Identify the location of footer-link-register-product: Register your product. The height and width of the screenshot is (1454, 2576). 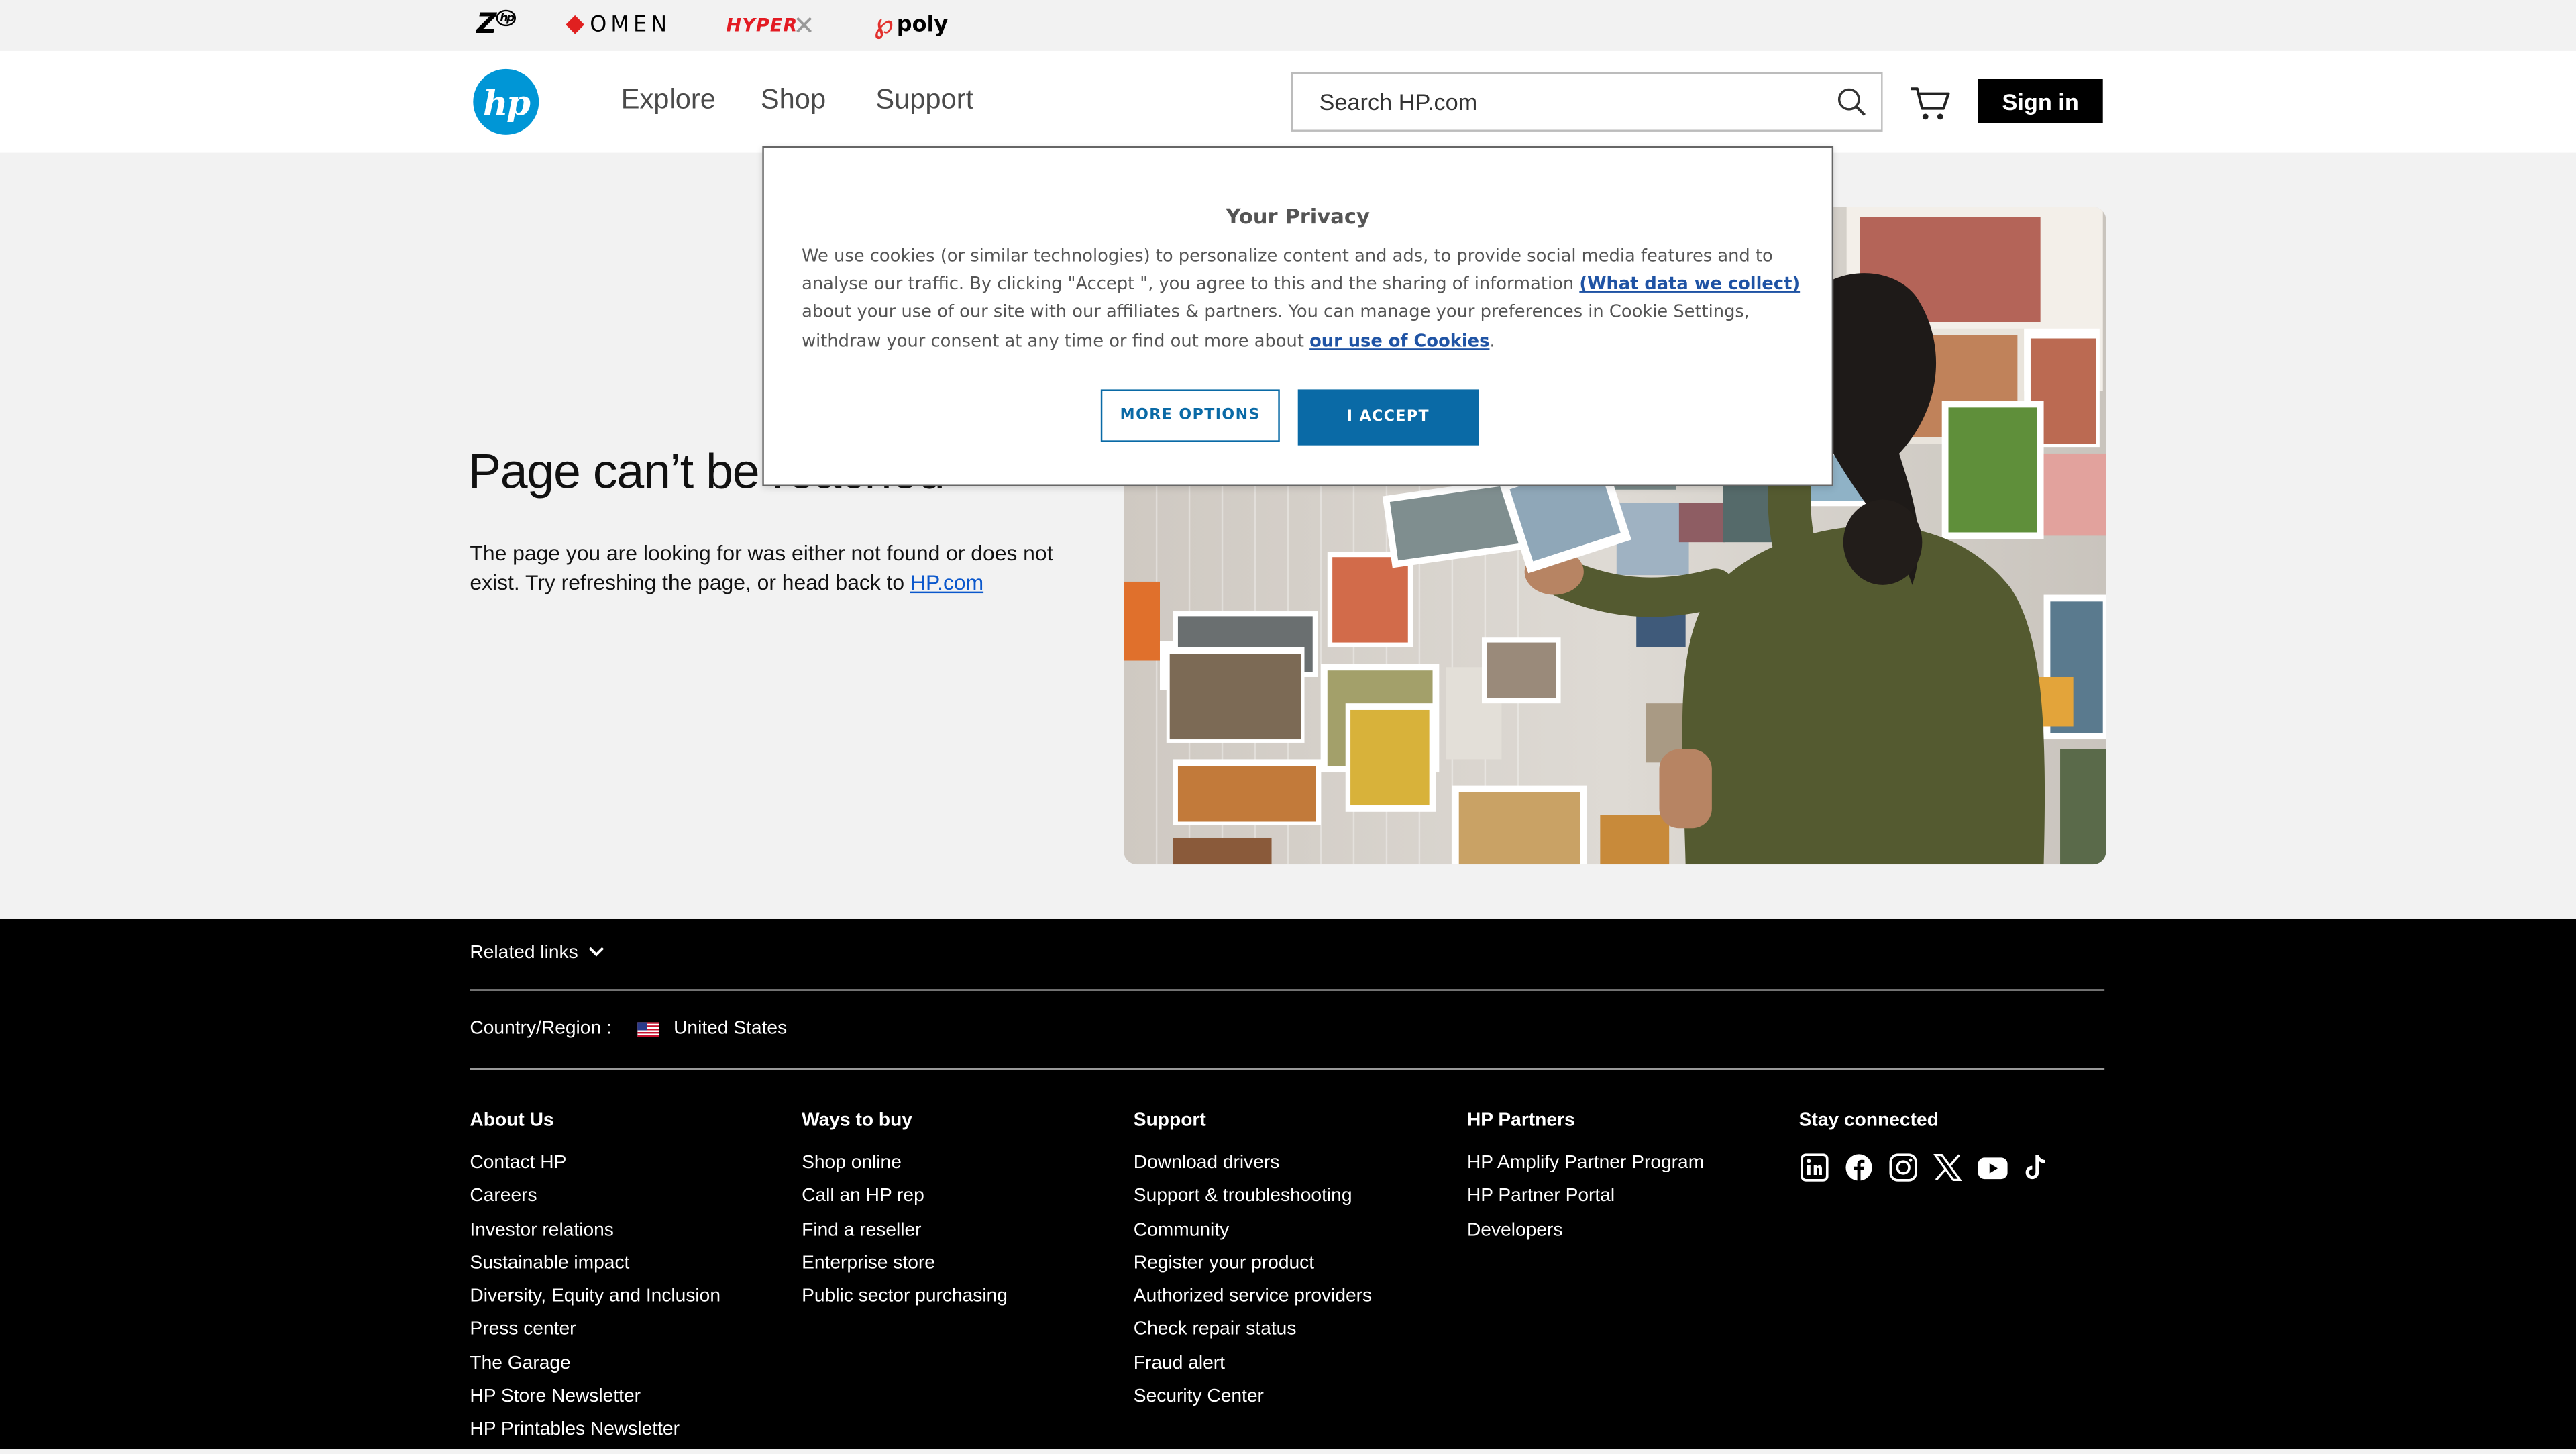
(1253, 1270).